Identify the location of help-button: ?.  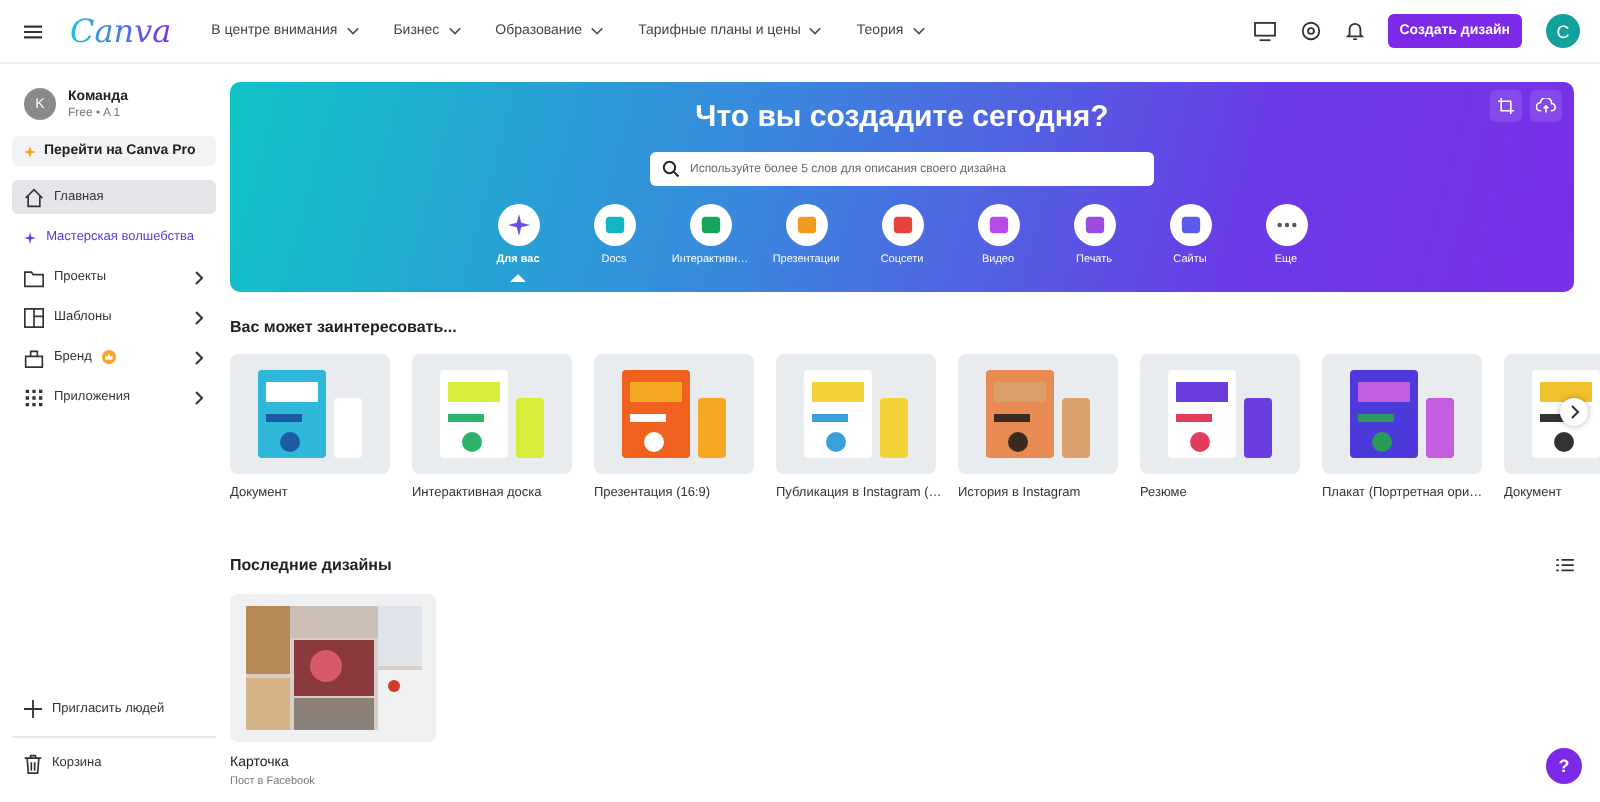
(1564, 766).